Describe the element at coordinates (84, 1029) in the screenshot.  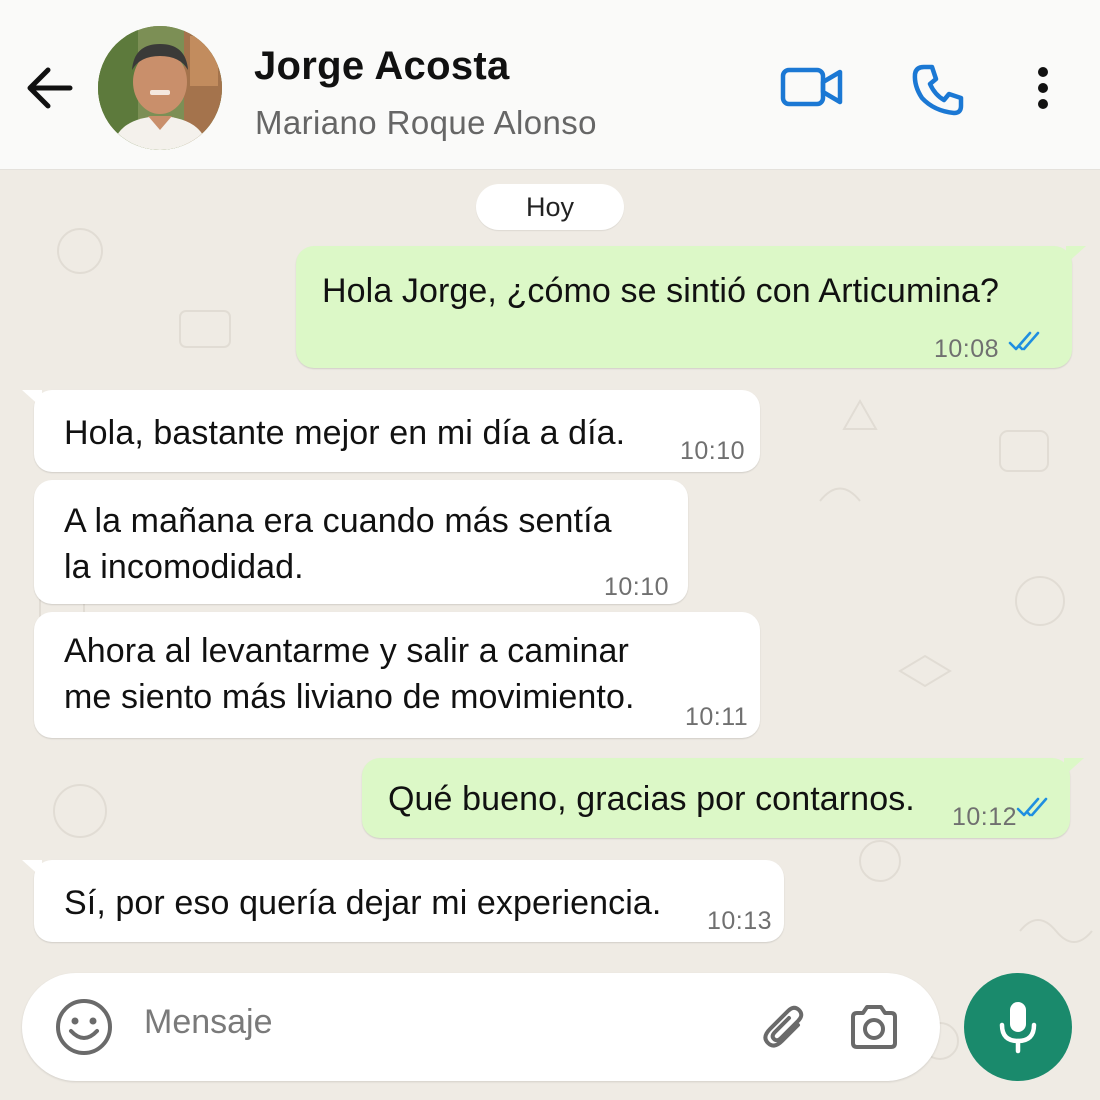
I see `emoji-icon` at that location.